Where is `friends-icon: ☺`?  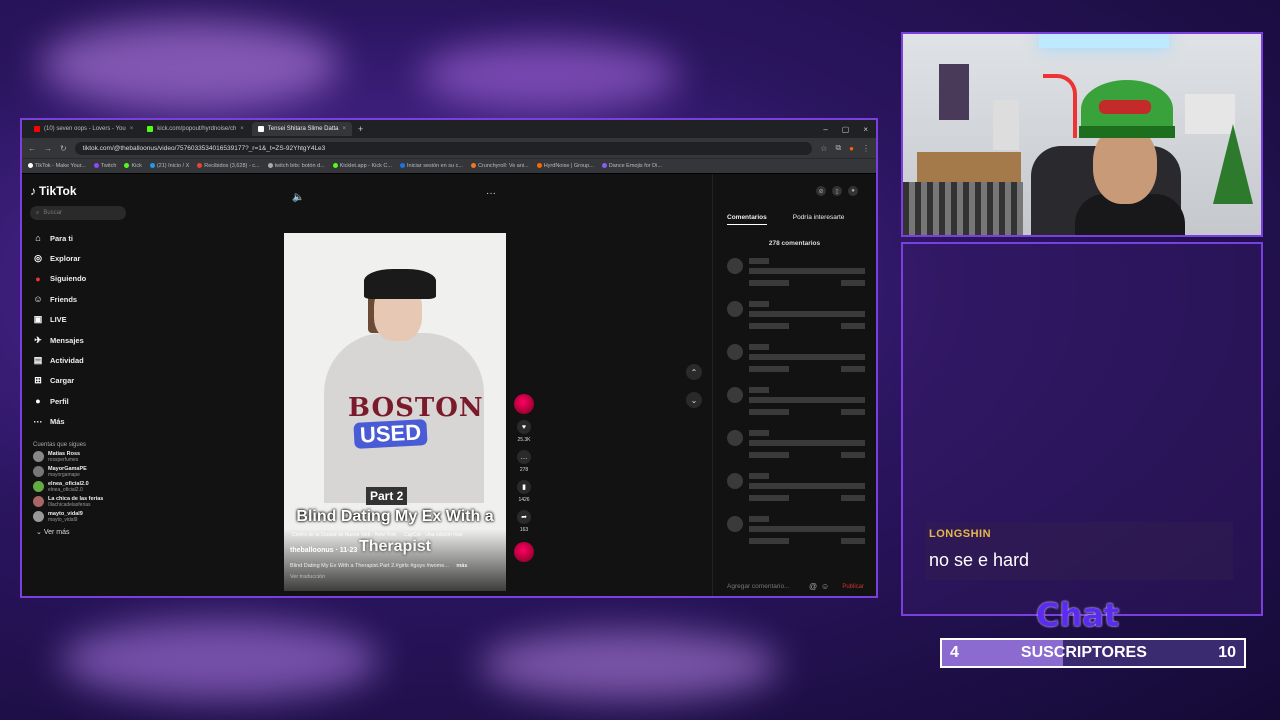
friends-icon: ☺ is located at coordinates (38, 299).